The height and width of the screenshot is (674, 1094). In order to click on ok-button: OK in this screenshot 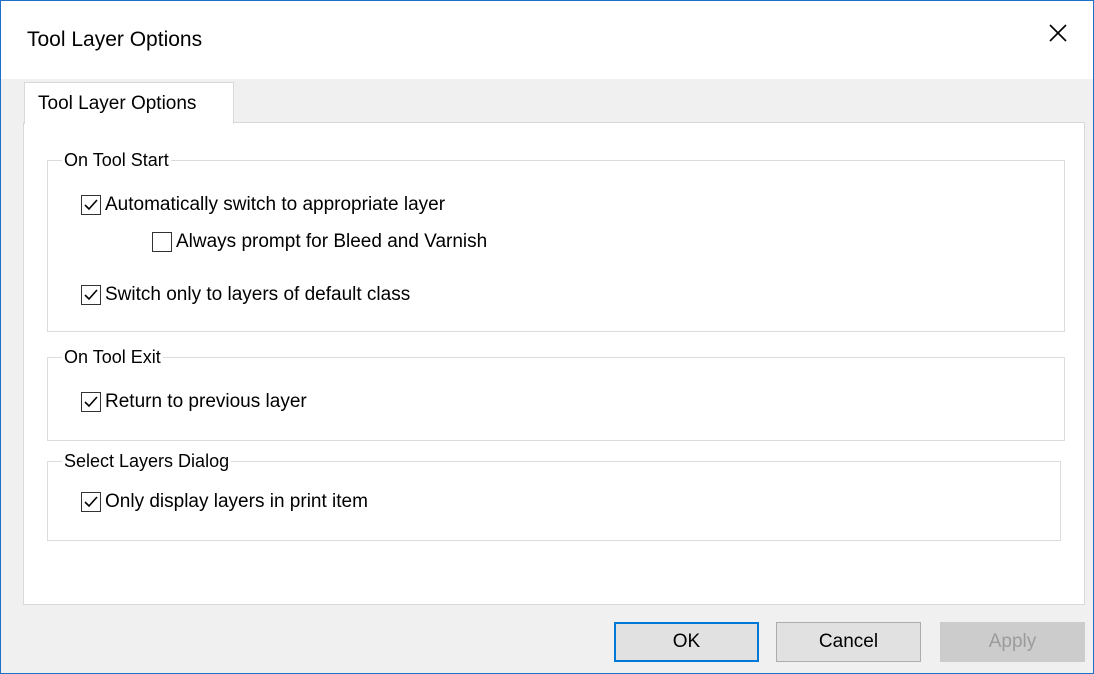, I will do `click(686, 642)`.